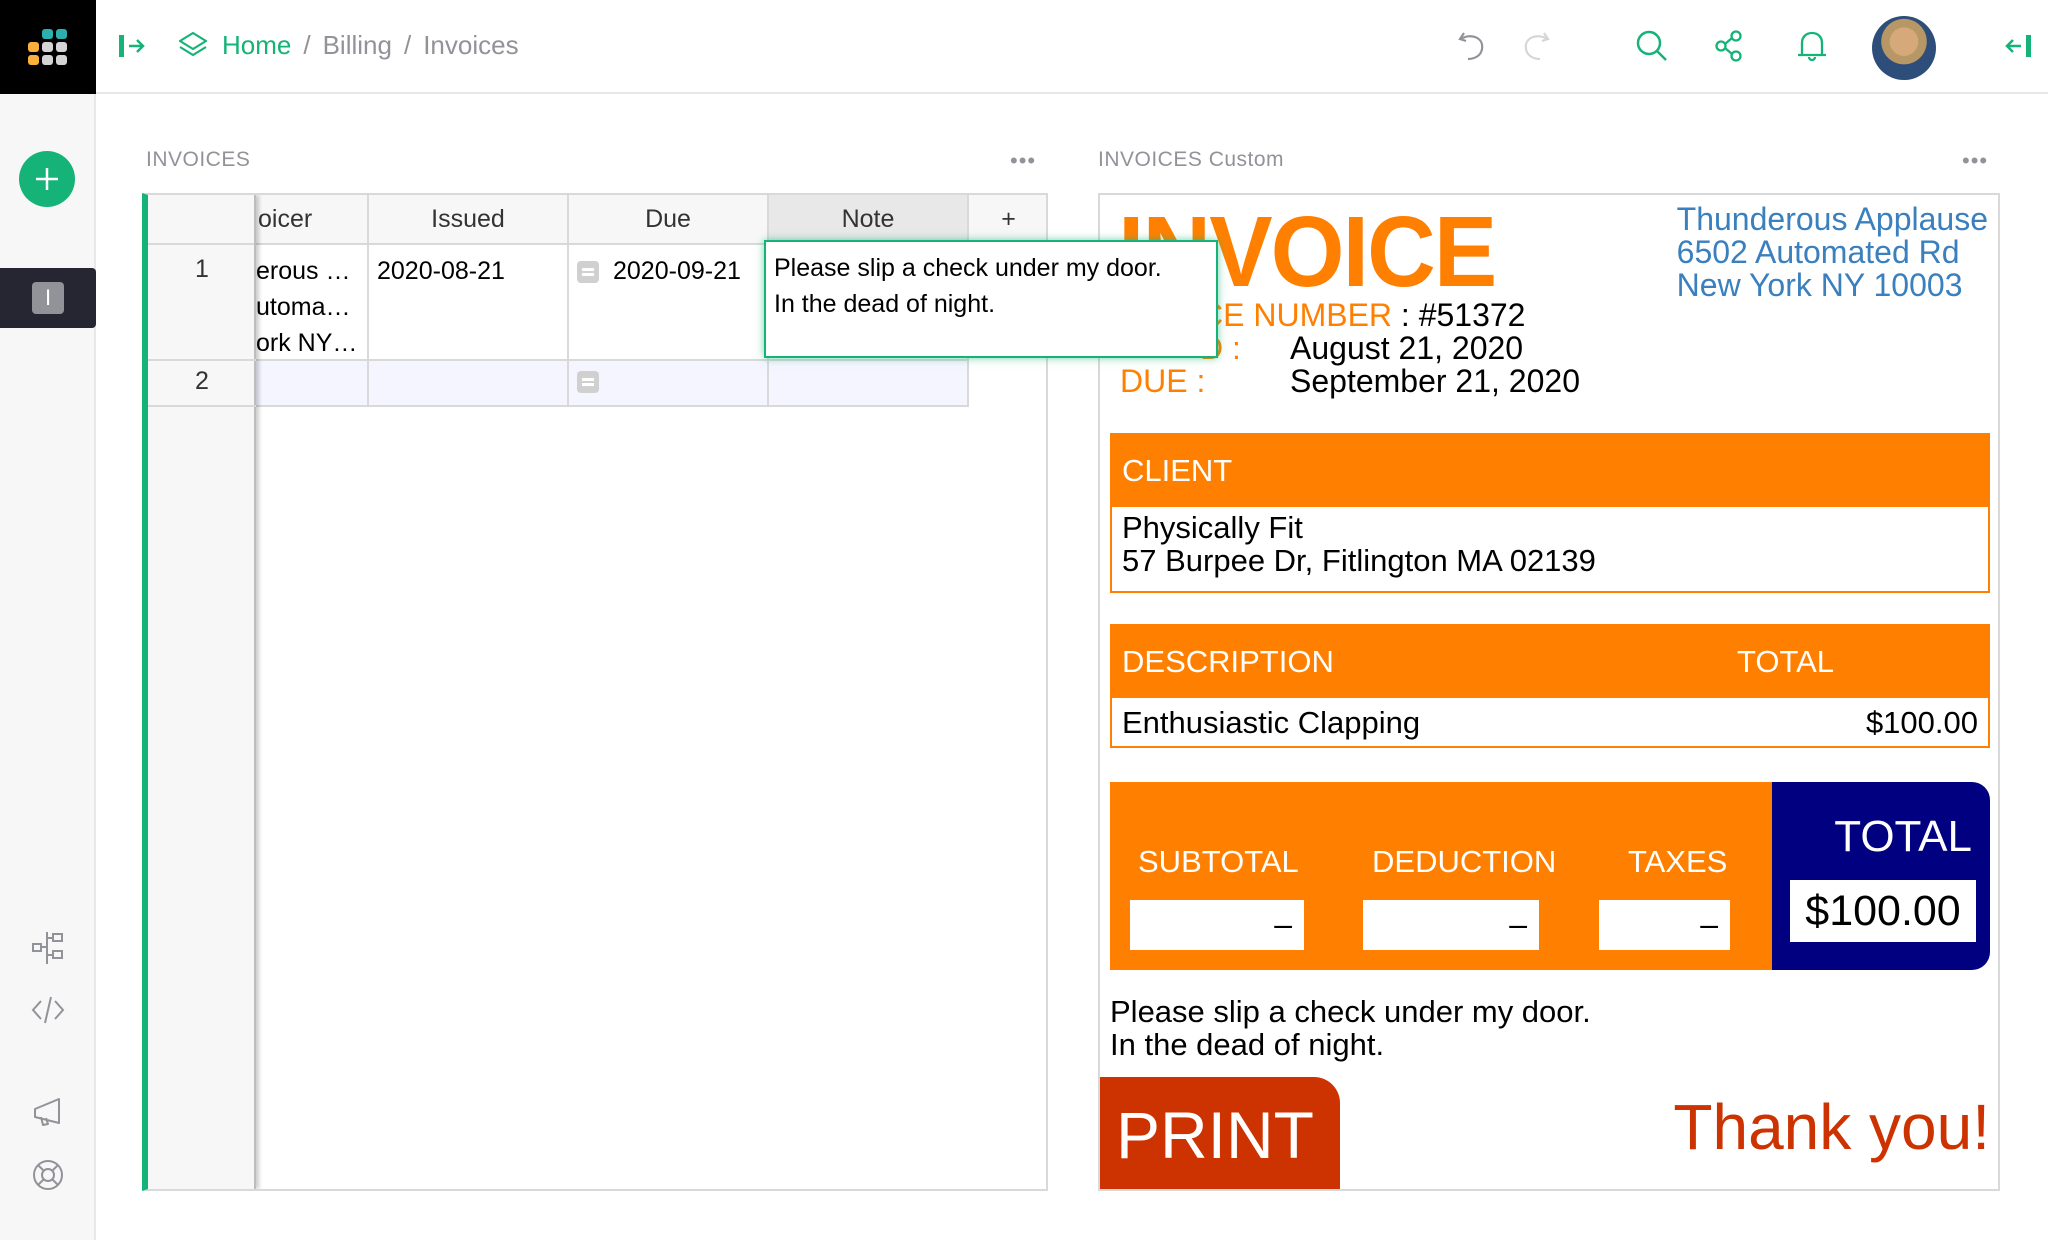 The image size is (2048, 1240). What do you see at coordinates (1218, 861) in the screenshot?
I see `subtotal-label: SUBTOTAL` at bounding box center [1218, 861].